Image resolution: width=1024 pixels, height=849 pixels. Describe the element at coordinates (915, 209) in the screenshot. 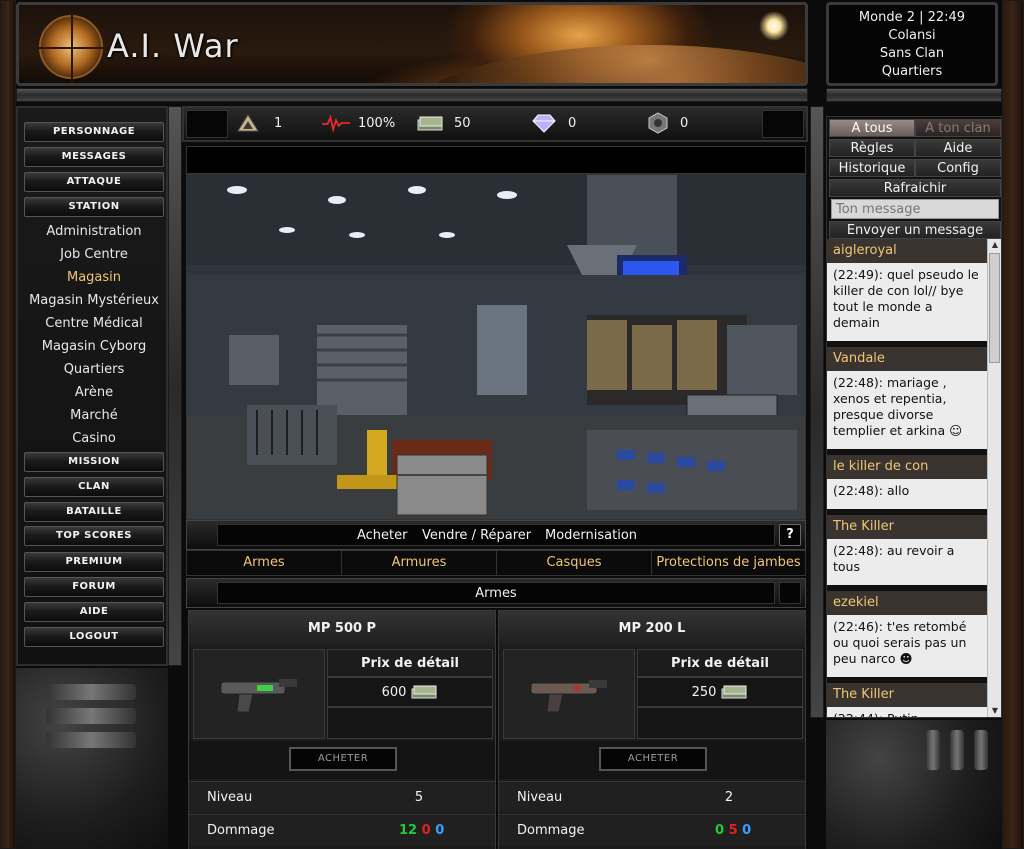

I see `chat-message-input` at that location.